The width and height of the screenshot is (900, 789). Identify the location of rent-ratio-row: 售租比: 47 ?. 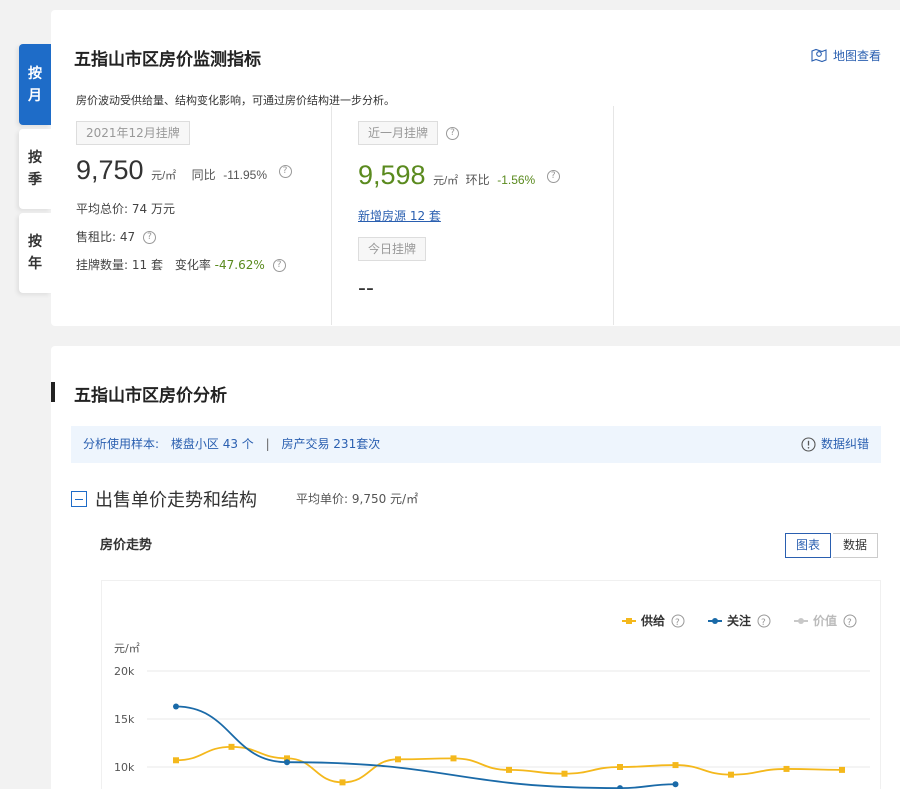
(116, 236).